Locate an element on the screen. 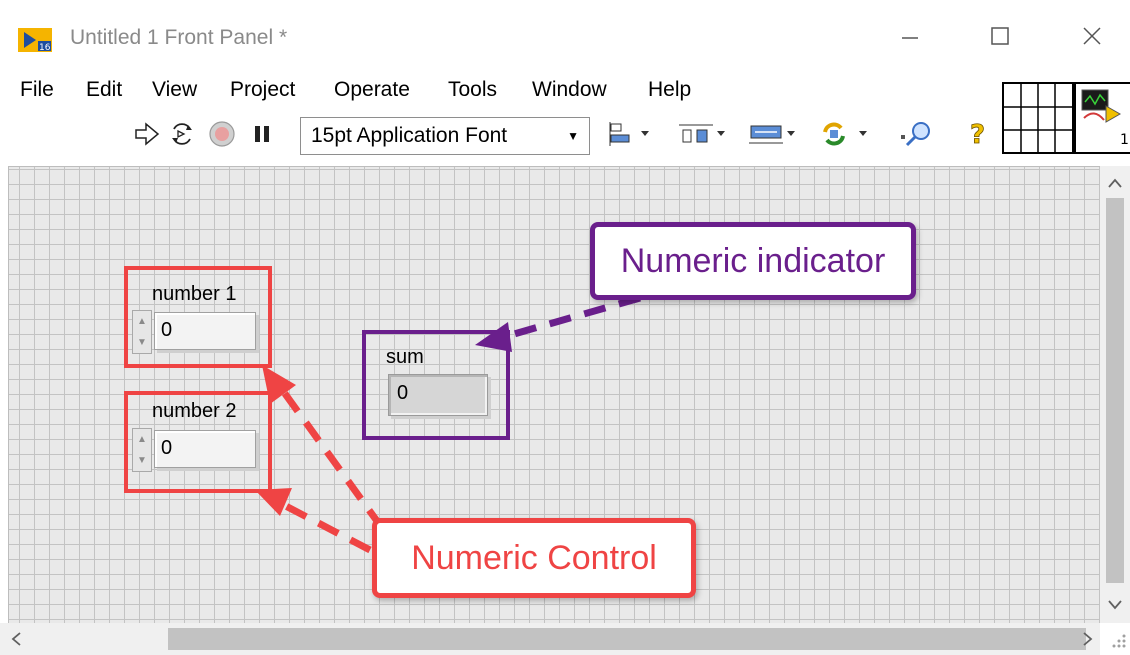  callout-numeric-indicator-text: Numeric indicator is located at coordinates (753, 260).